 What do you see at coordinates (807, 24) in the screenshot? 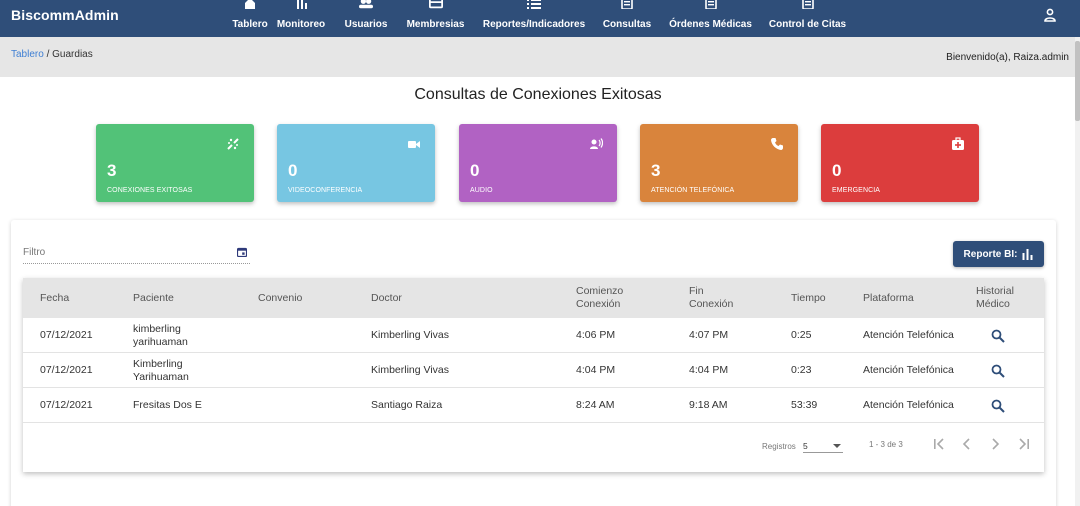
I see `nav-label: Control de Citas` at bounding box center [807, 24].